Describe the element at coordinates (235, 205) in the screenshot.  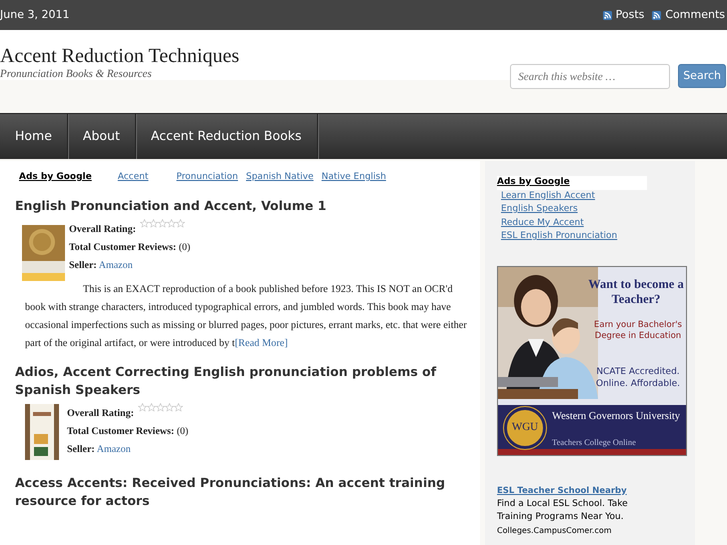
I see `book-title: English Pronunciation and Accent, Volume 1` at that location.